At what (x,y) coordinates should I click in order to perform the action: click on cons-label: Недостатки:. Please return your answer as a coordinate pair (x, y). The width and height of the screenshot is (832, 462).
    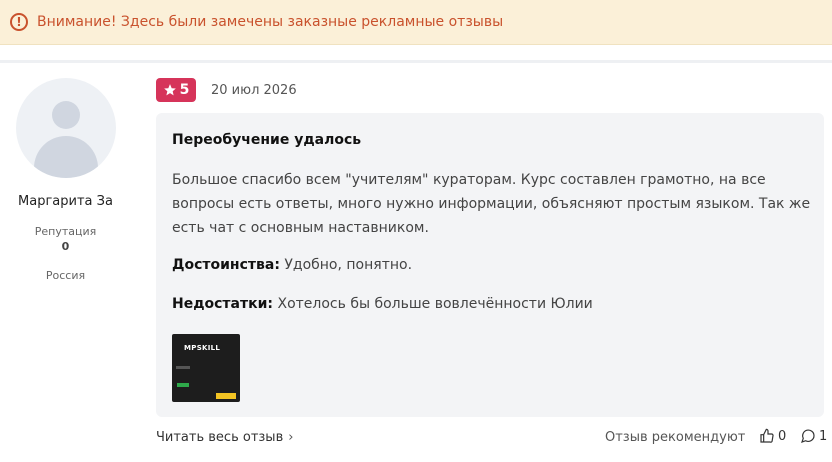
    Looking at the image, I should click on (223, 304).